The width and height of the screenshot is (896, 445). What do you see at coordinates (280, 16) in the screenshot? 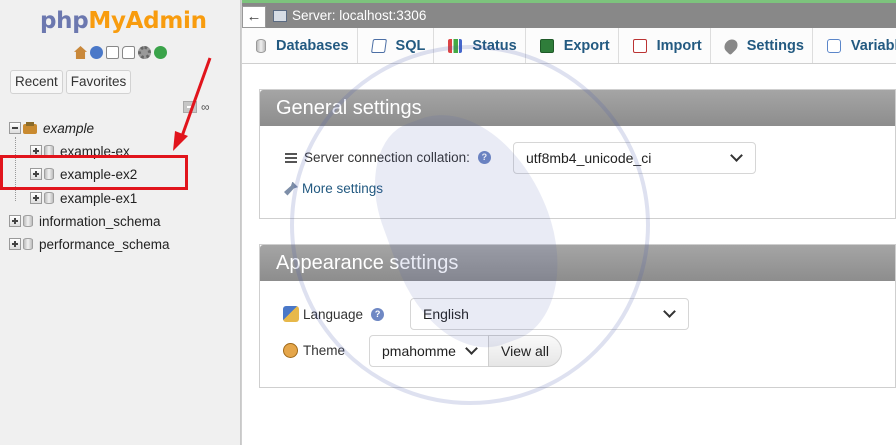
I see `server-icon` at bounding box center [280, 16].